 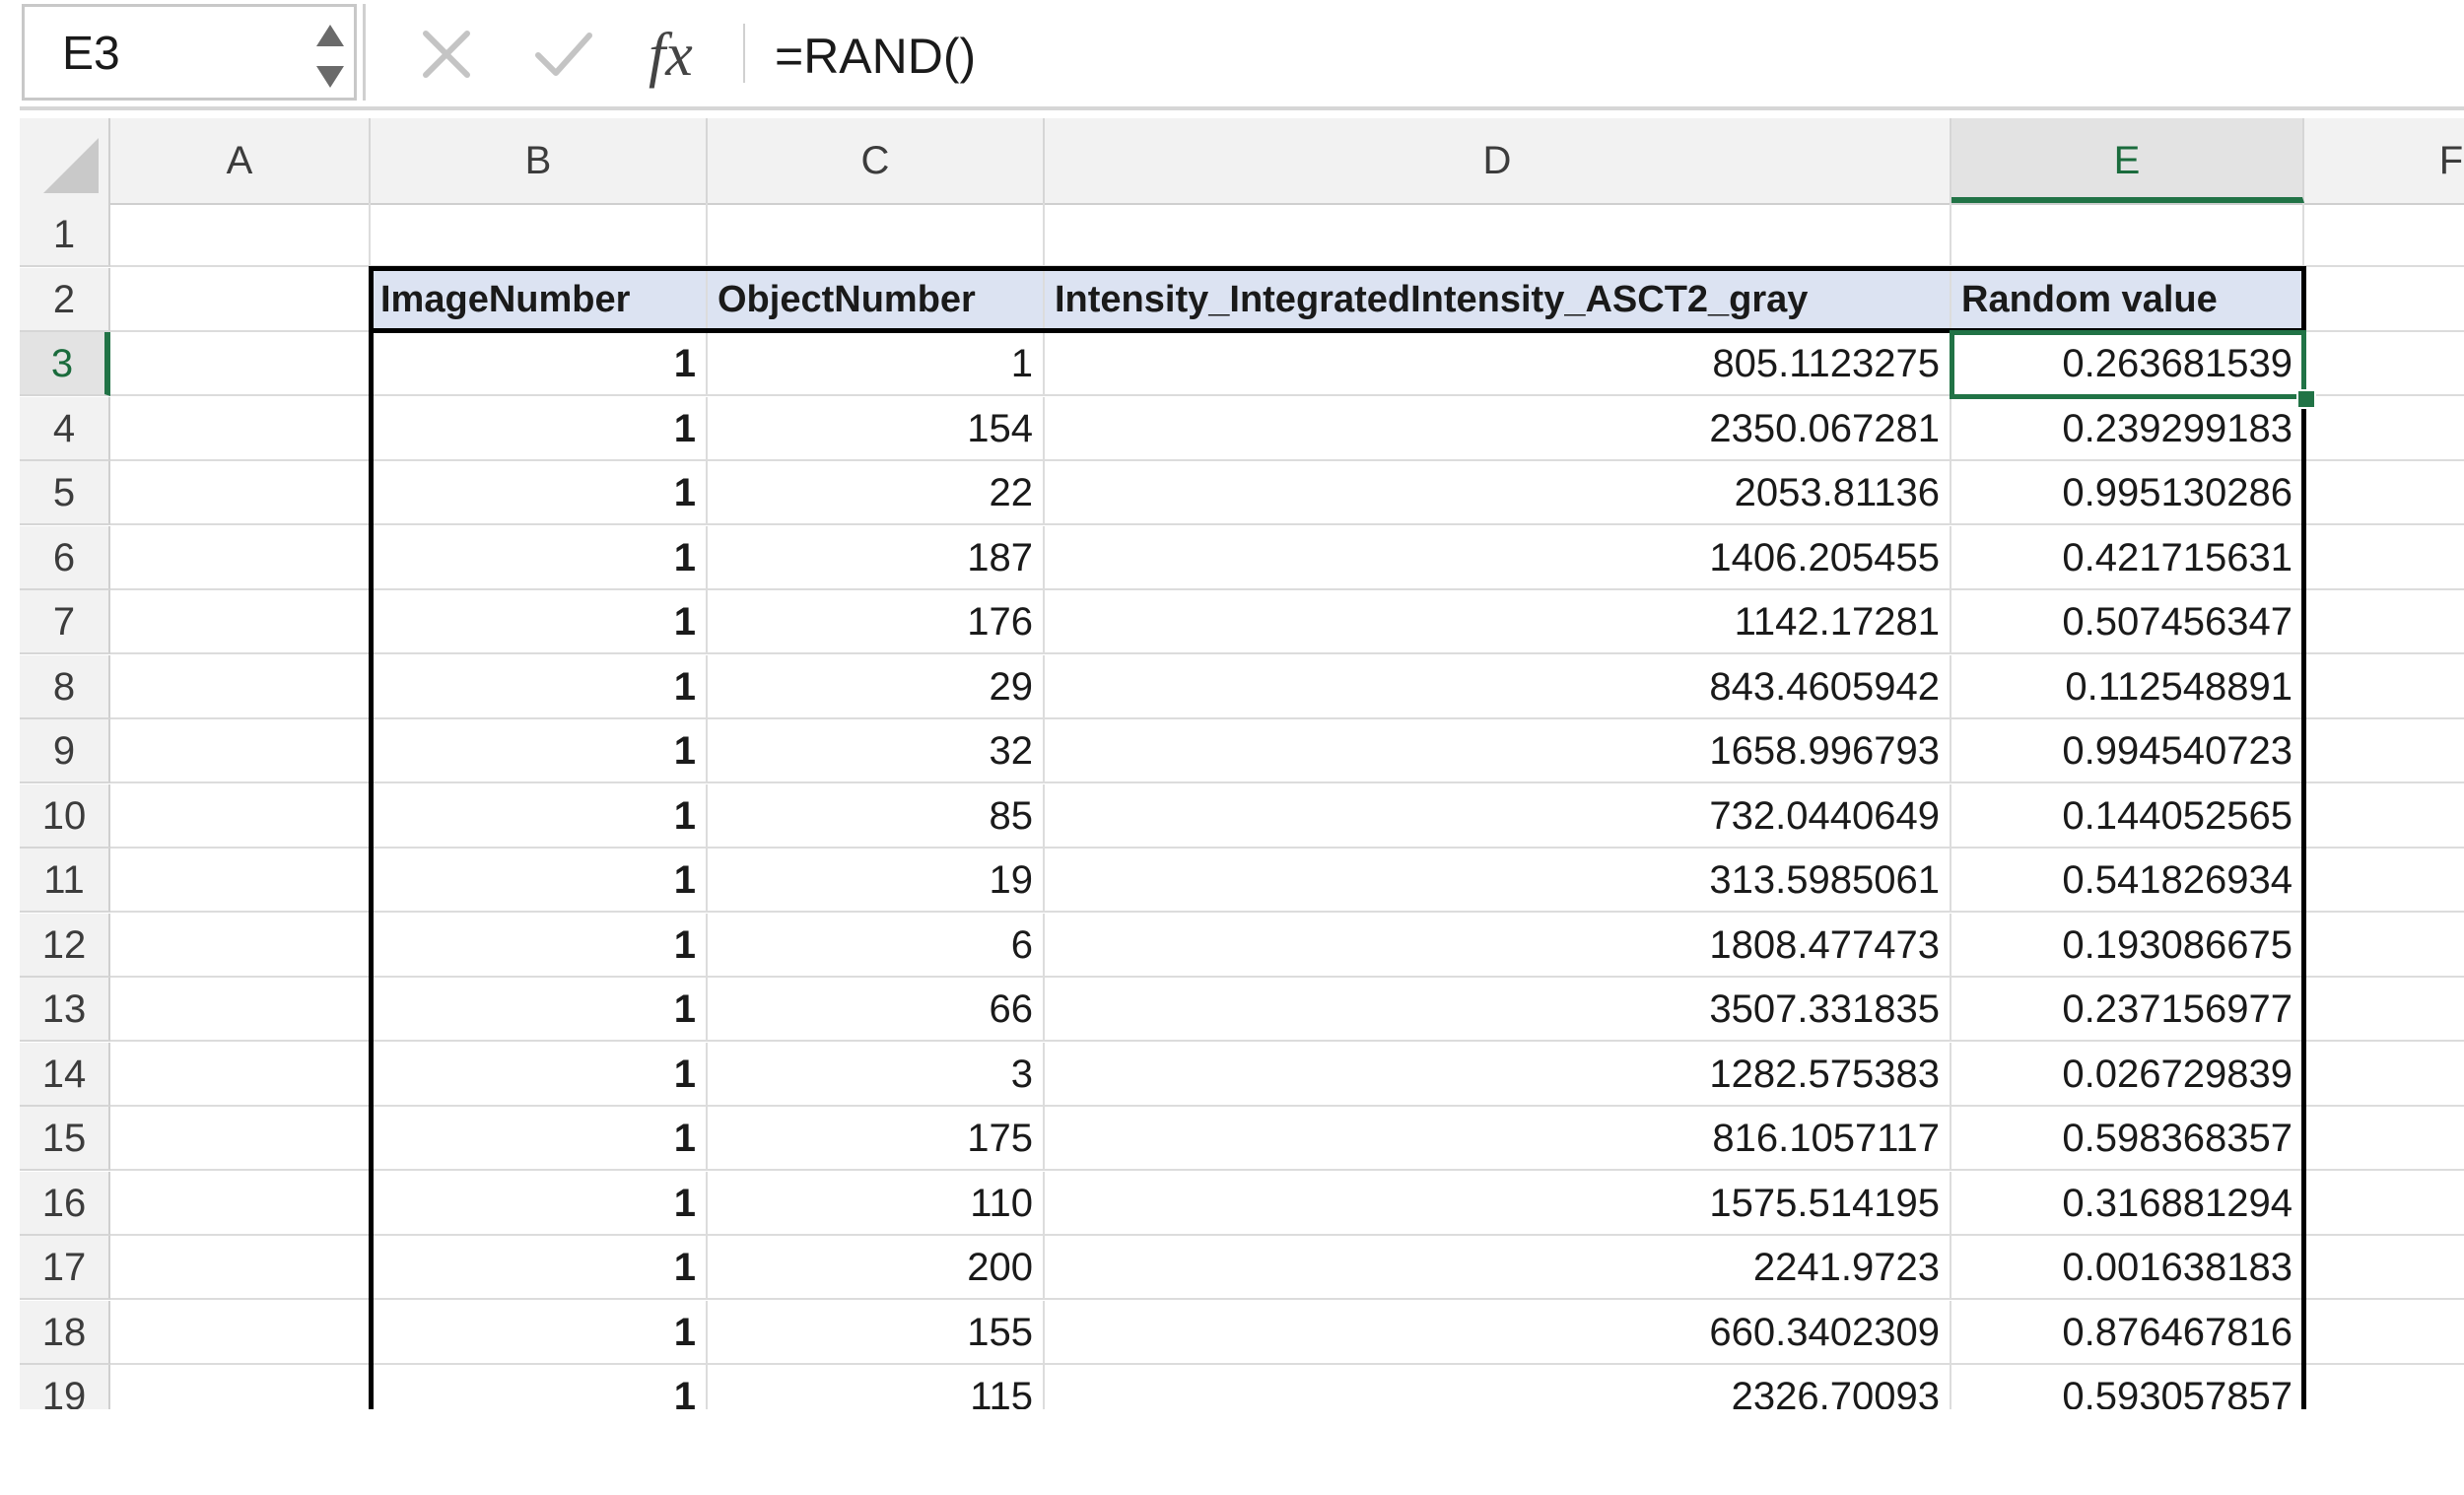 I want to click on row-header-2: 2, so click(x=65, y=299).